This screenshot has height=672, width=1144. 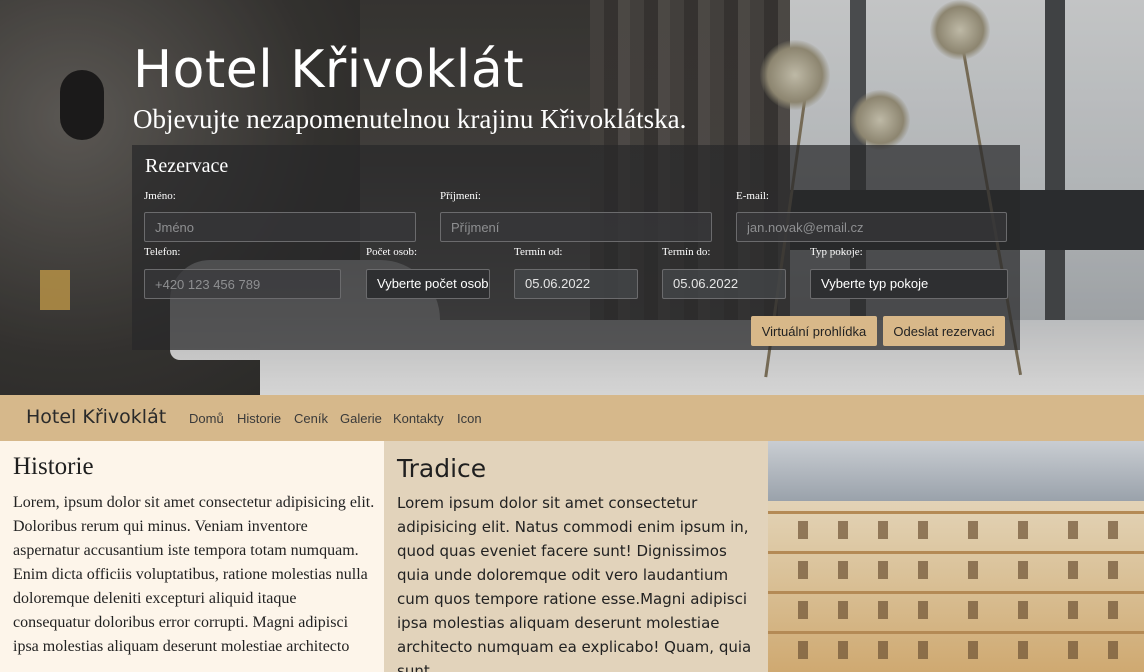 What do you see at coordinates (418, 418) in the screenshot?
I see `nav-item-kontakty: Kontakty` at bounding box center [418, 418].